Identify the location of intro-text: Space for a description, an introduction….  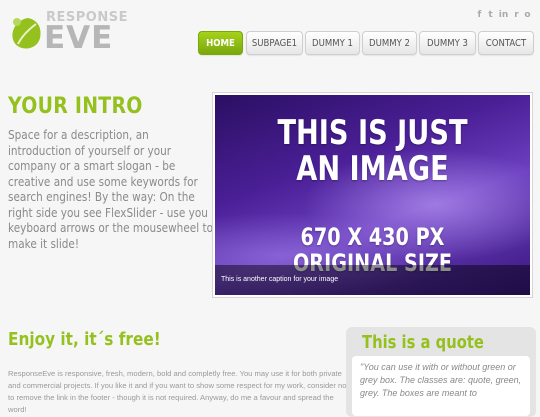
(110, 189).